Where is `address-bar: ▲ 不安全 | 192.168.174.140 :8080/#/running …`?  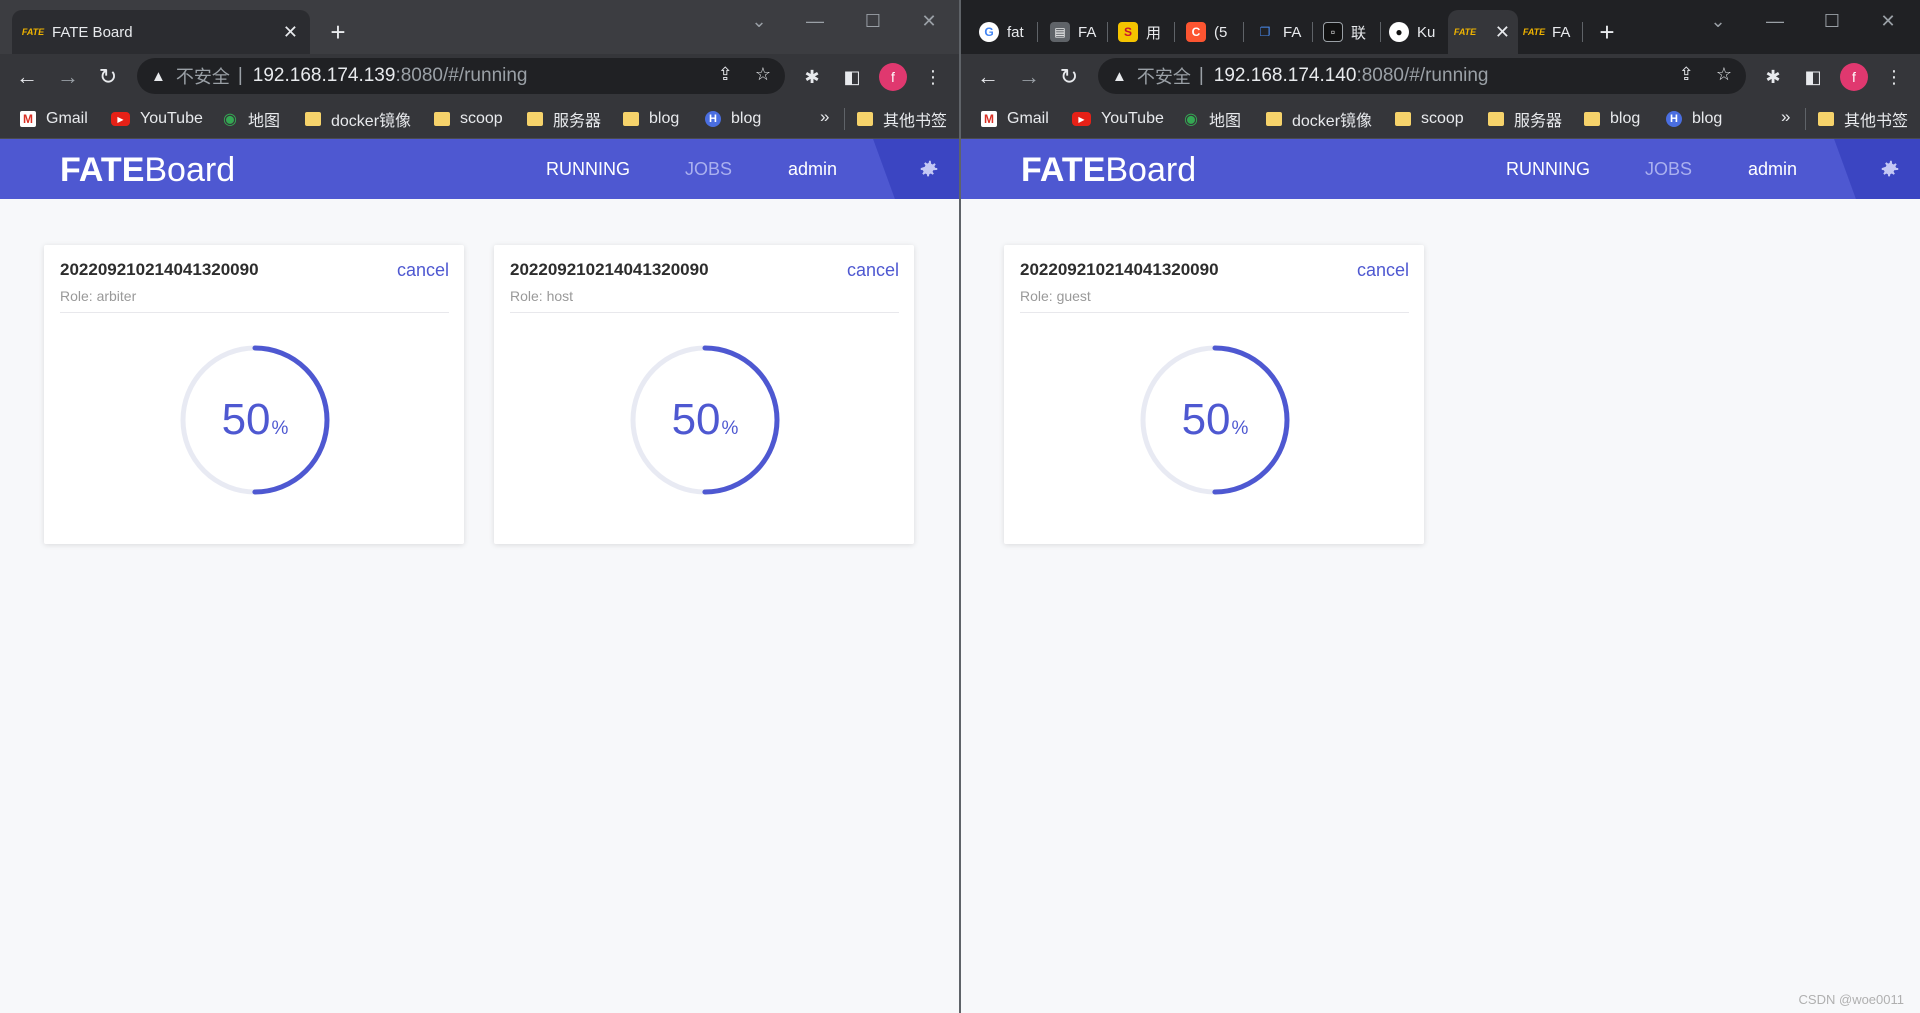 address-bar: ▲ 不安全 | 192.168.174.140 :8080/#/running … is located at coordinates (1422, 76).